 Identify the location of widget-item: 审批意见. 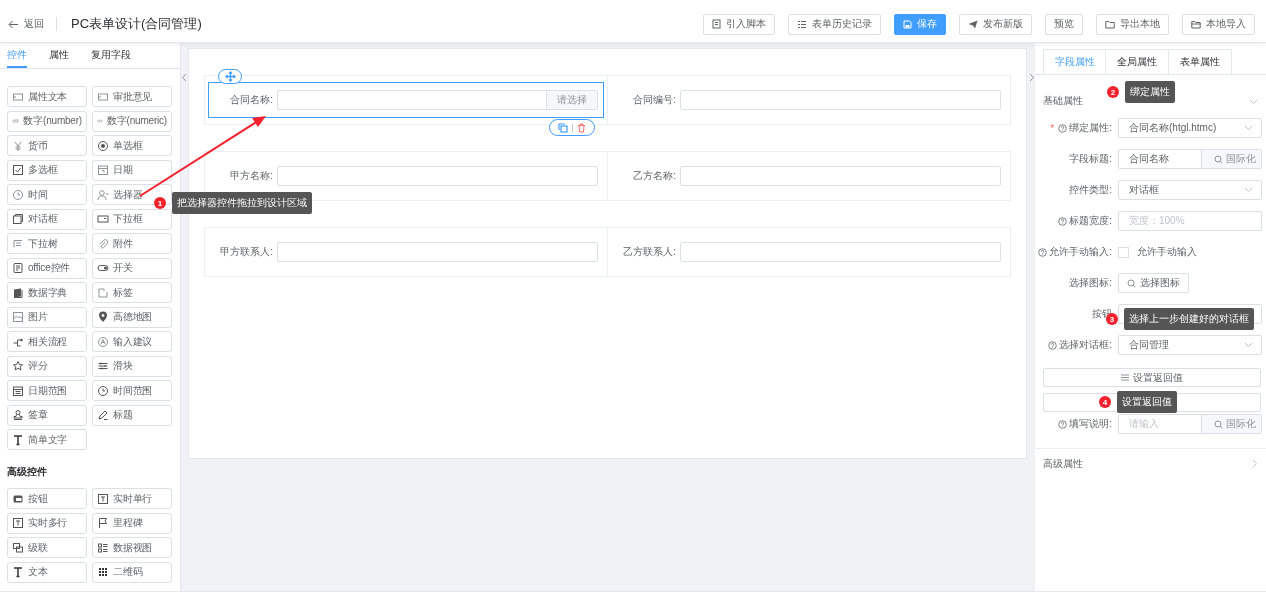
(132, 96).